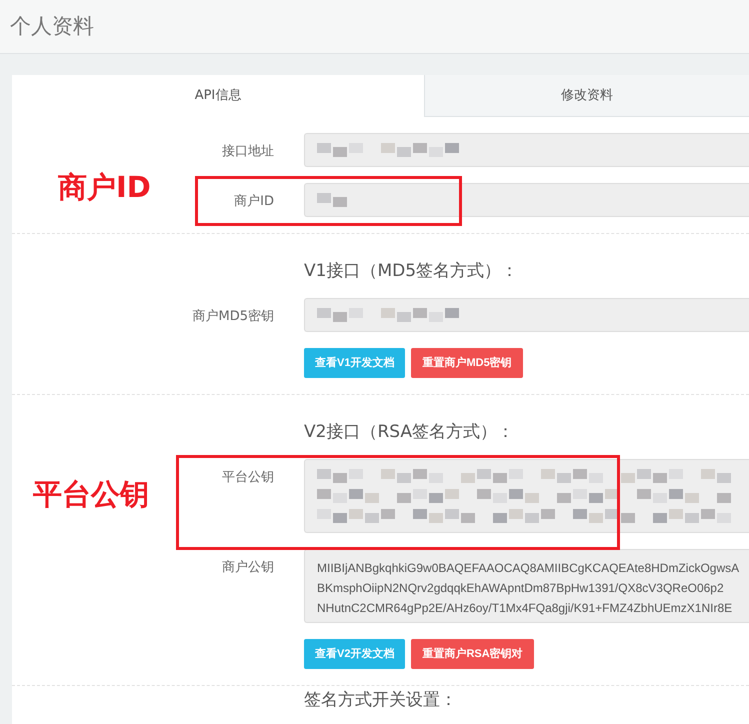 The image size is (749, 724). What do you see at coordinates (409, 432) in the screenshot?
I see `section-heading: V2接口（RSA签名方式）：` at bounding box center [409, 432].